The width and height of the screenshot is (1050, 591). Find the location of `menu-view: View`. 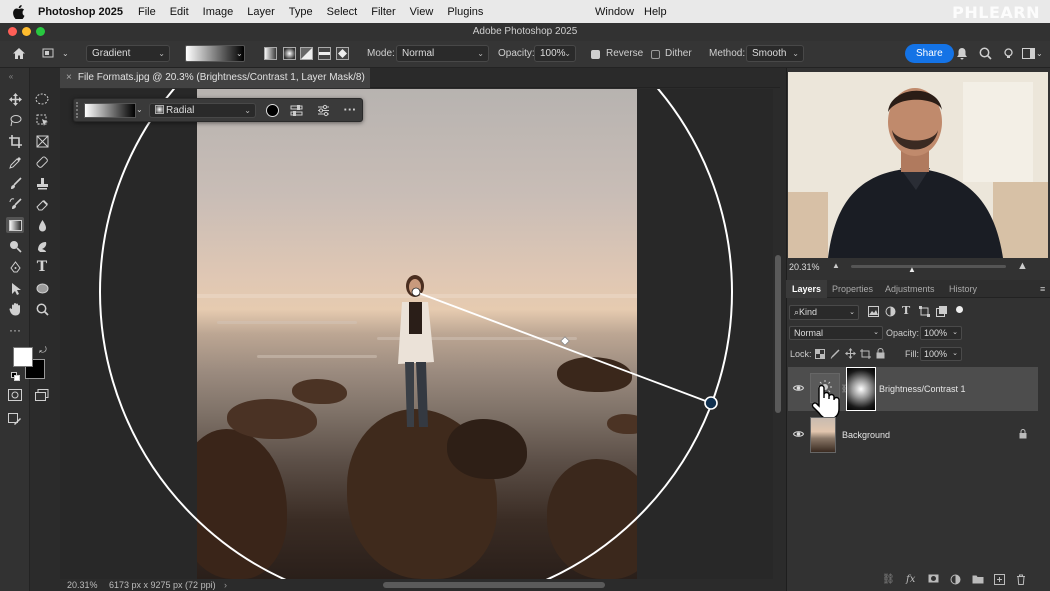

menu-view: View is located at coordinates (422, 12).